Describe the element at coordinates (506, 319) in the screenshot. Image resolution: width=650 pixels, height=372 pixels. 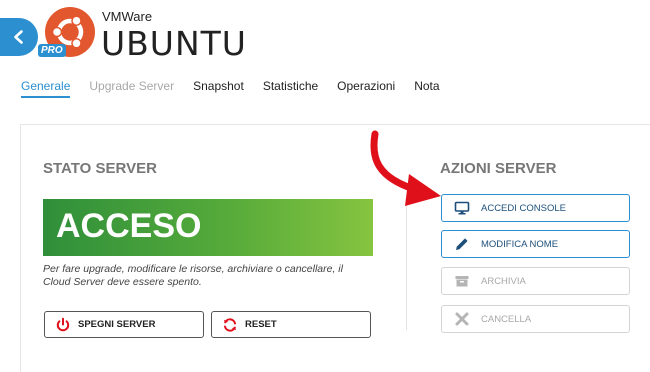
I see `delete-label: CANCELLA` at that location.